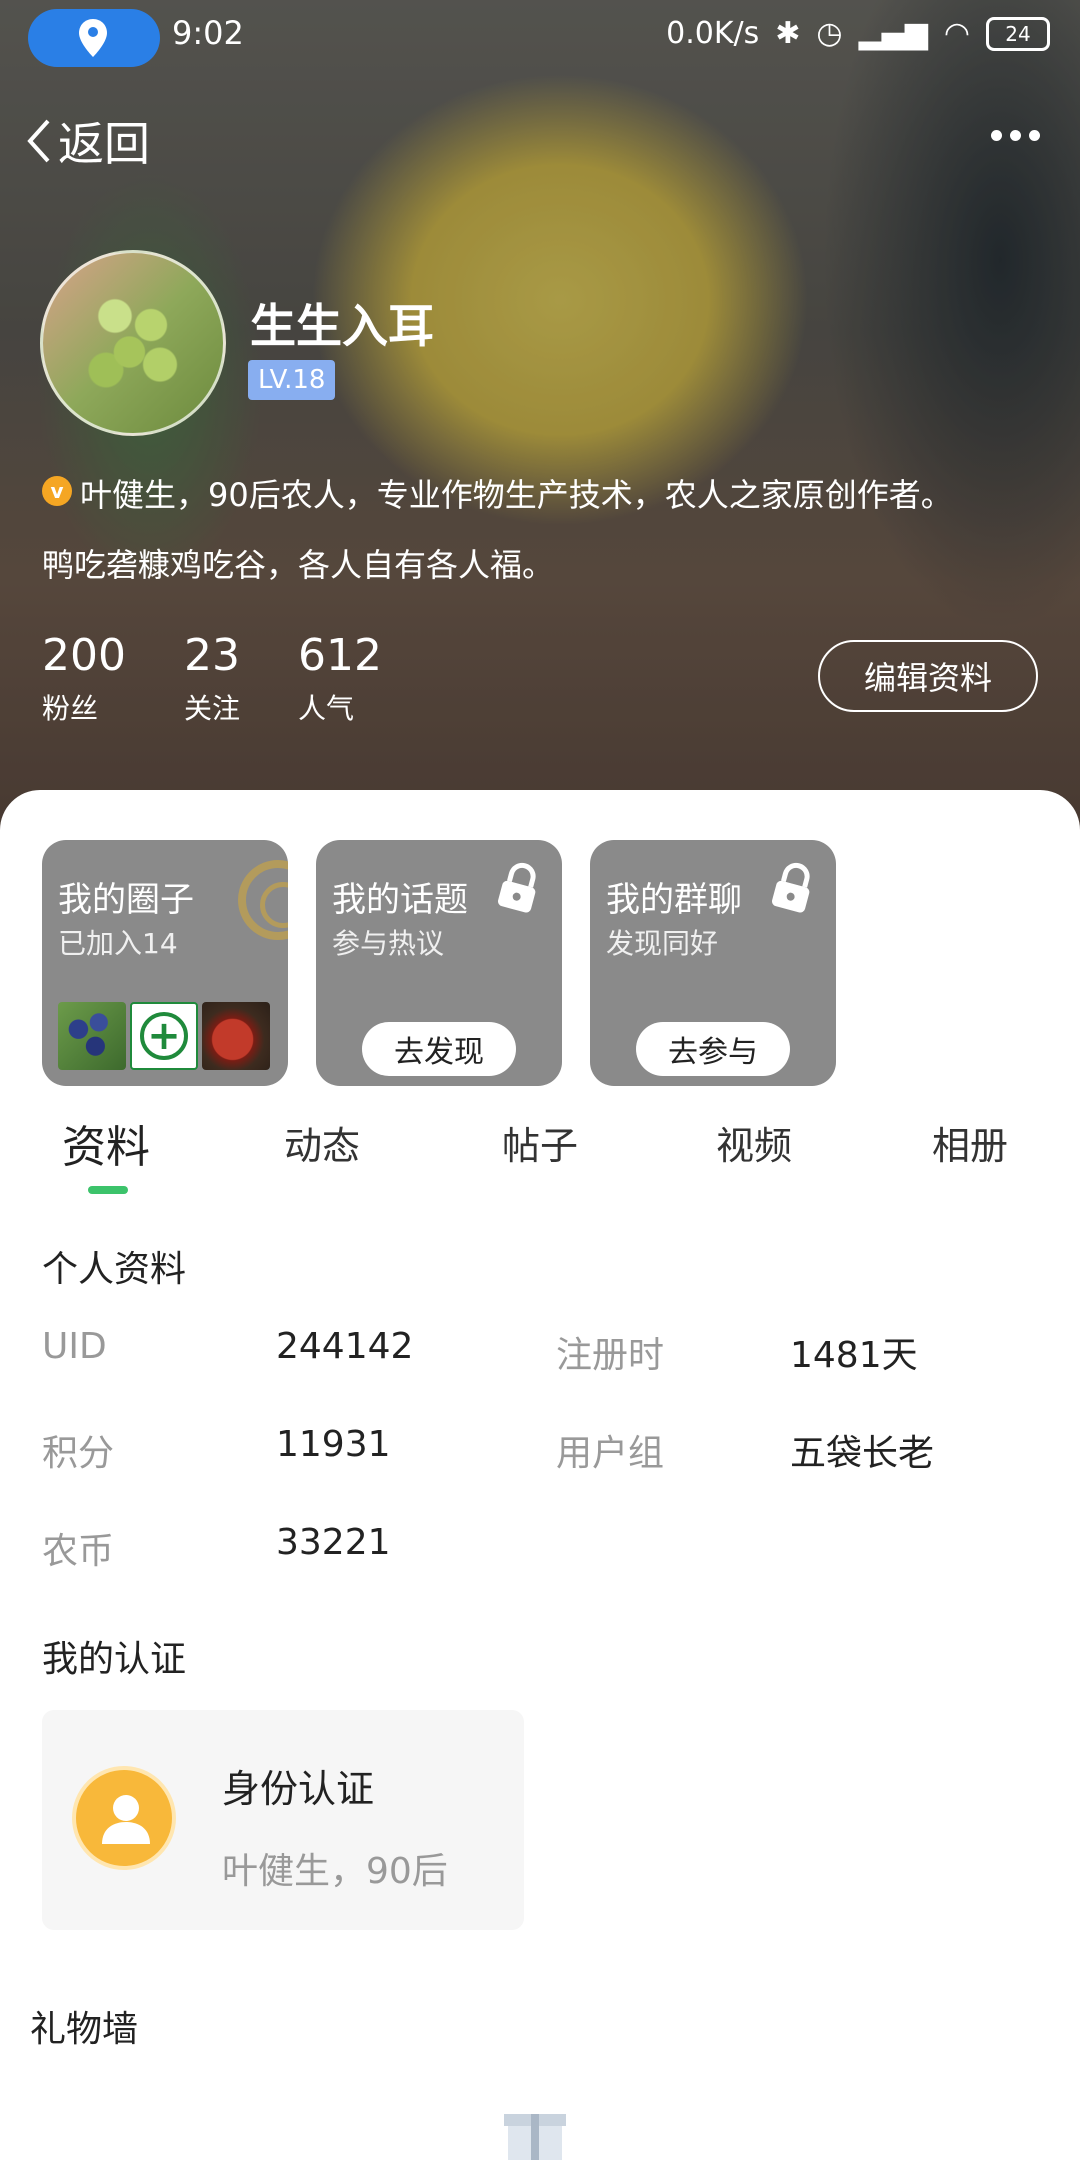 This screenshot has height=2160, width=1080. Describe the element at coordinates (893, 33) in the screenshot. I see `signal-icon: ▂▄▆` at that location.